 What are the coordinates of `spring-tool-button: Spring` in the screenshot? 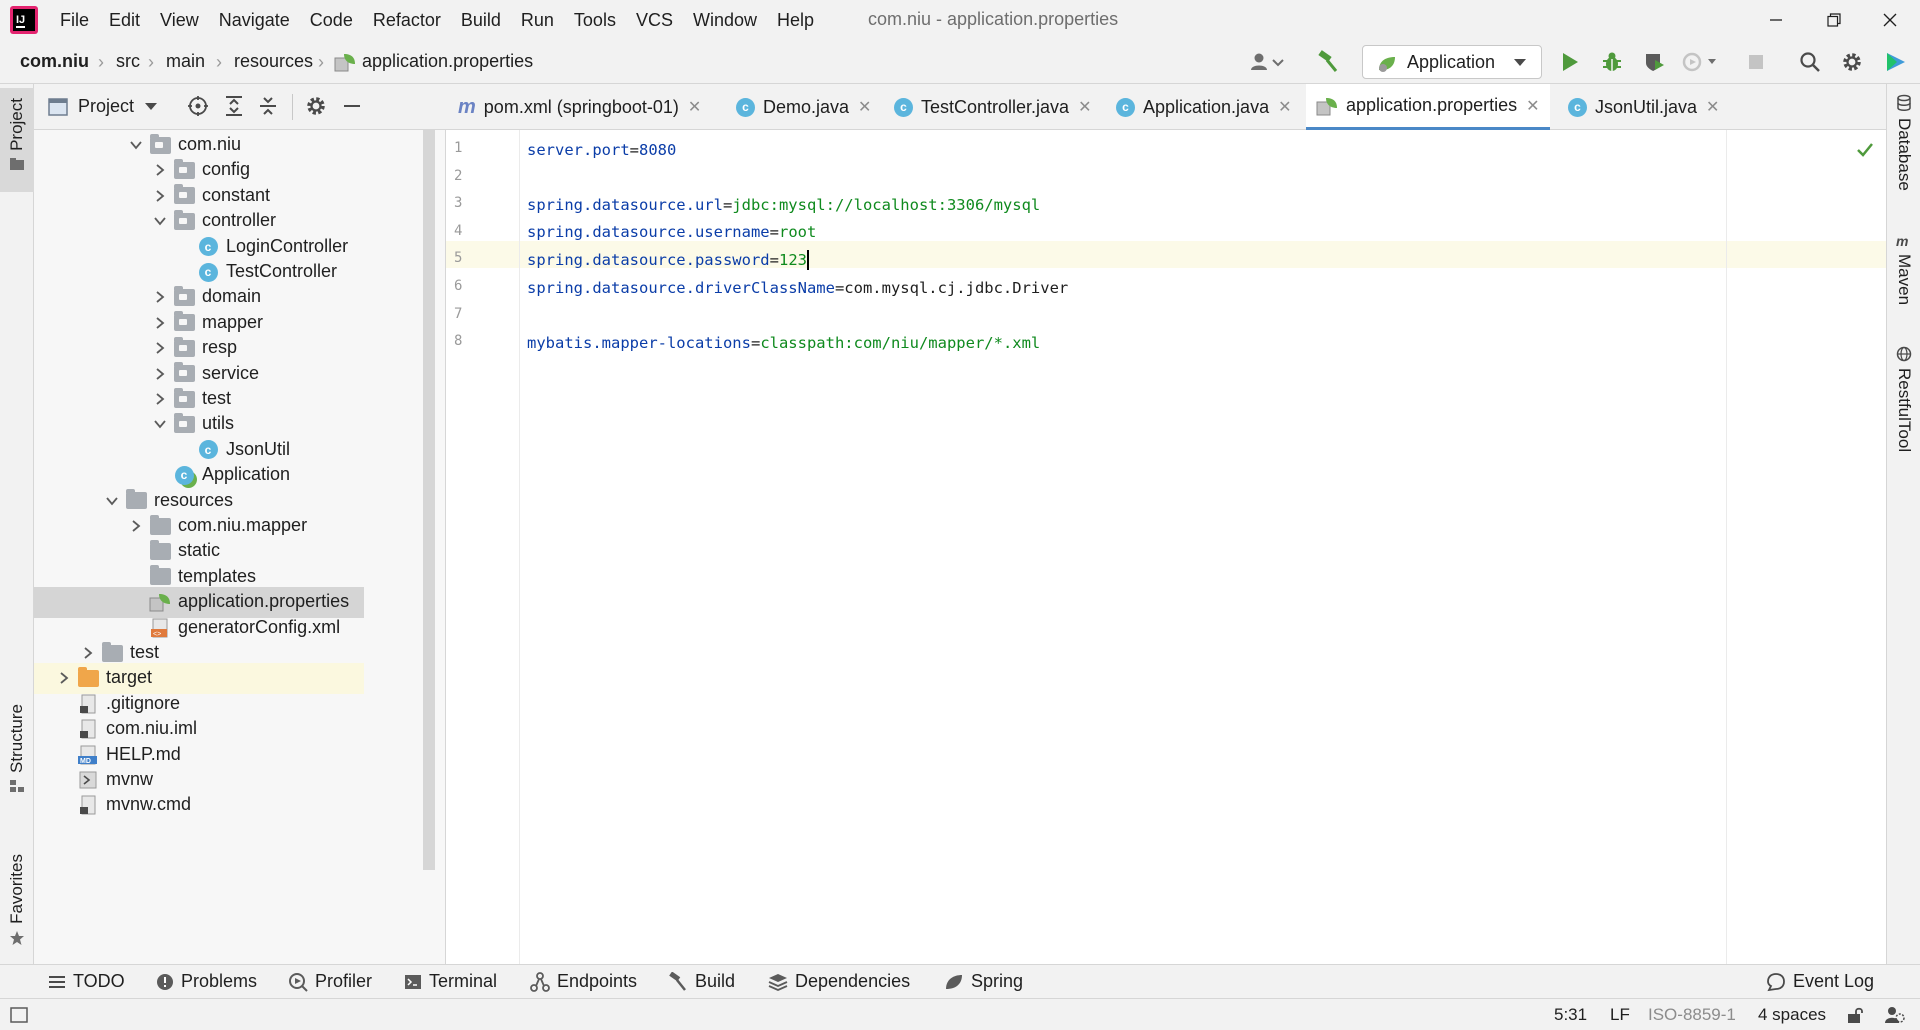 It's located at (983, 981).